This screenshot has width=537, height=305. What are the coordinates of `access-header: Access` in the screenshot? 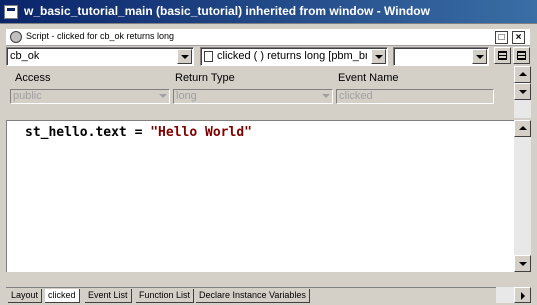 It's located at (33, 78).